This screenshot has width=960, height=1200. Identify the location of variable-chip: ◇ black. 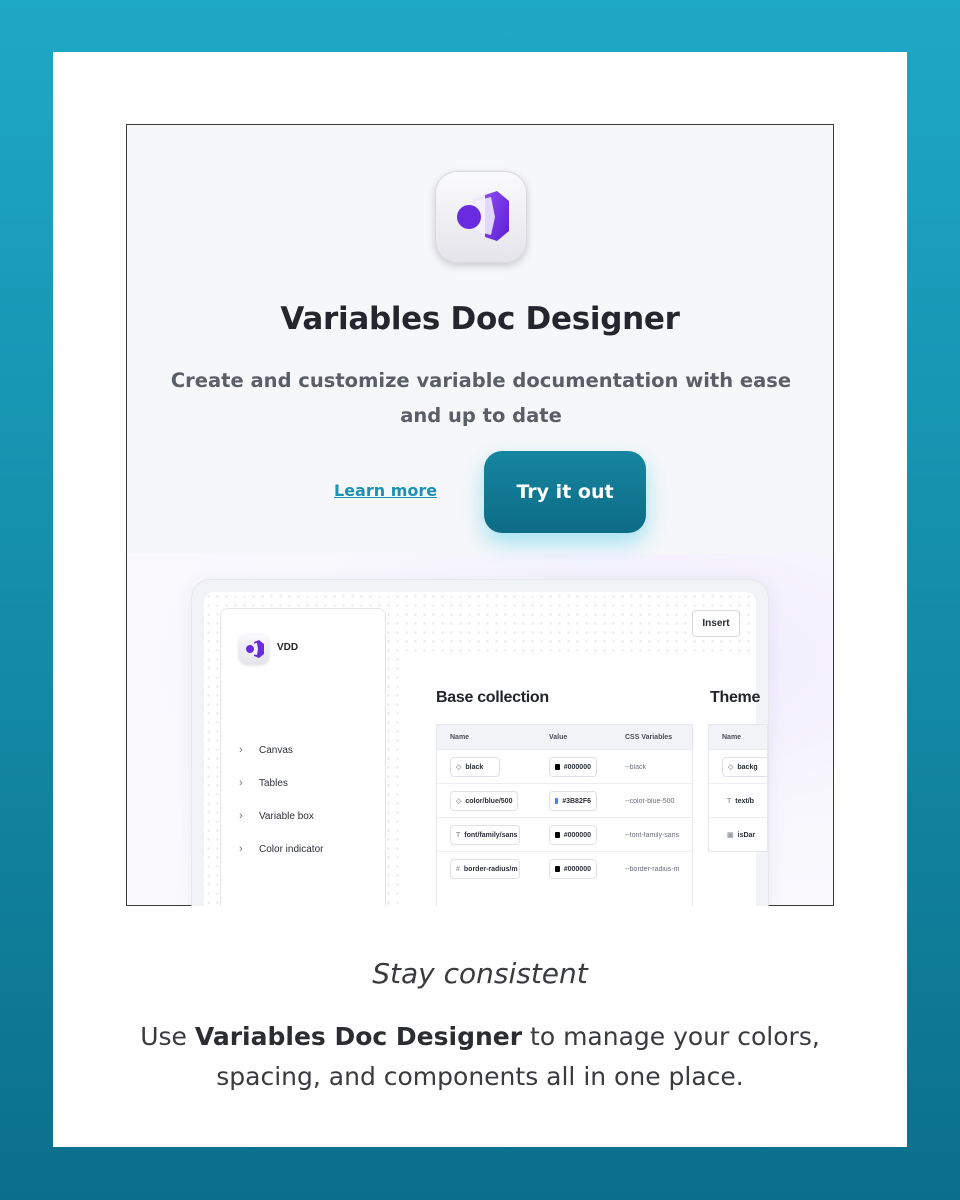
(475, 767).